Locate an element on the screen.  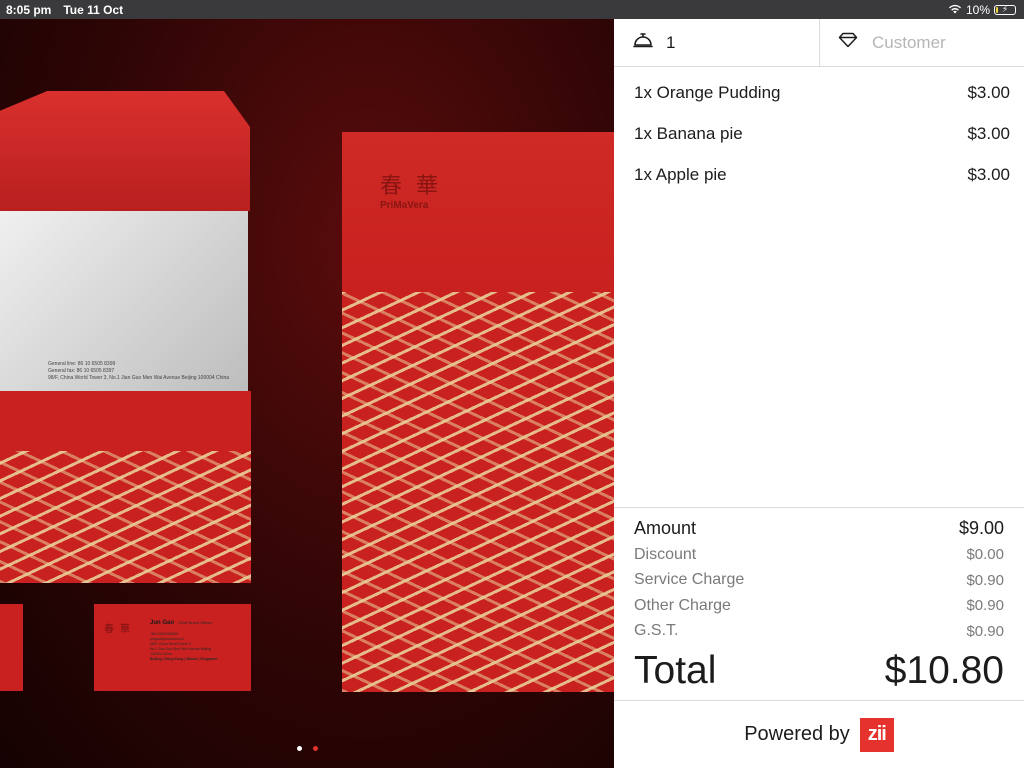
status-time: 8:05 pm is located at coordinates (29, 9).